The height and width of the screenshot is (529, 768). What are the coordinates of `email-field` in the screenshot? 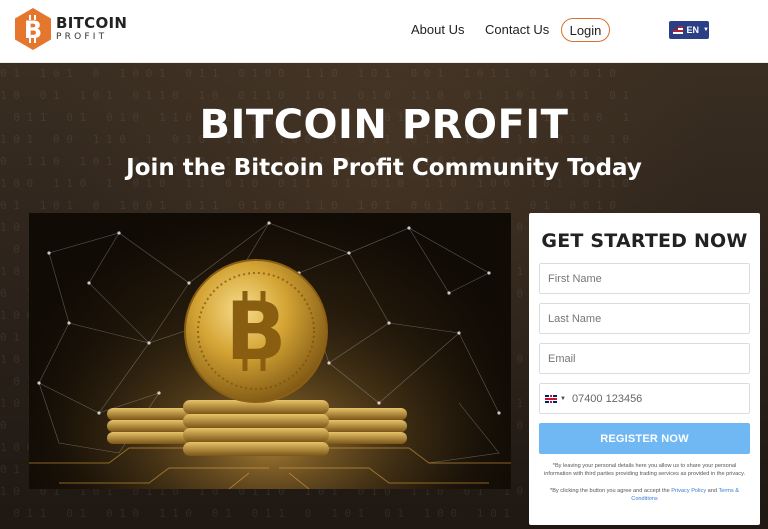 It's located at (644, 358).